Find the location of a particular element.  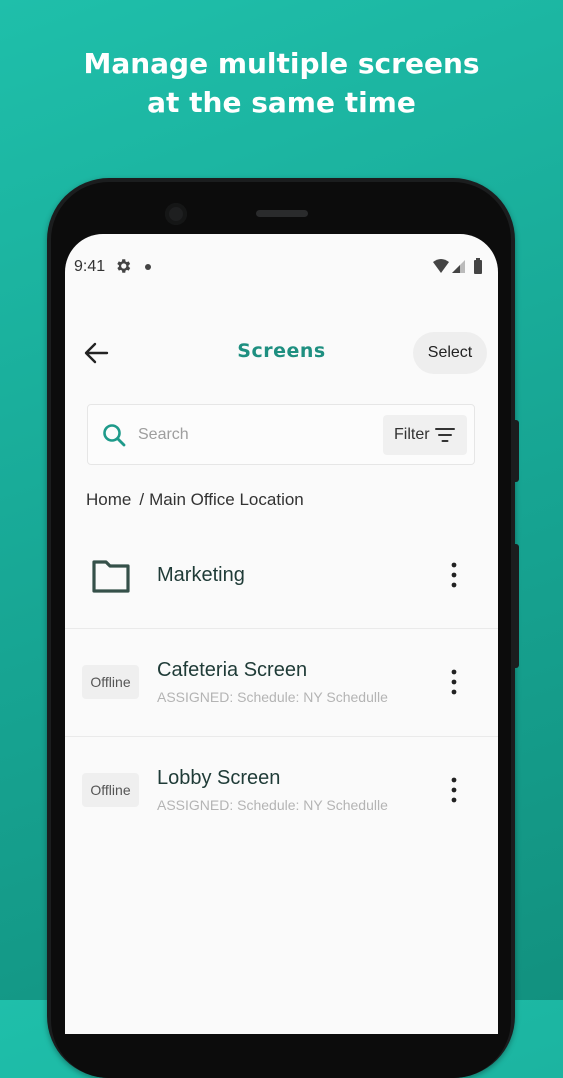

status-bar: 9:41 is located at coordinates (281, 267).